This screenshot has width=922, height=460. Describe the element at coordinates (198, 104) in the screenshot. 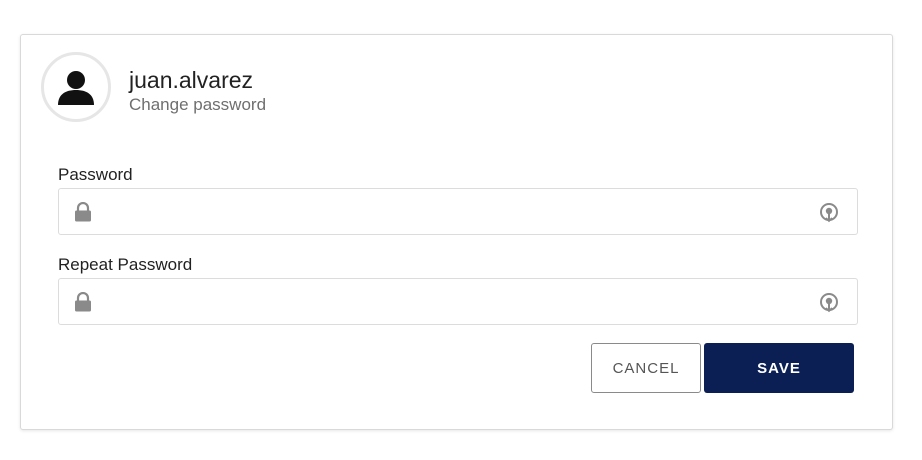

I see `page-subtitle: Change password` at that location.